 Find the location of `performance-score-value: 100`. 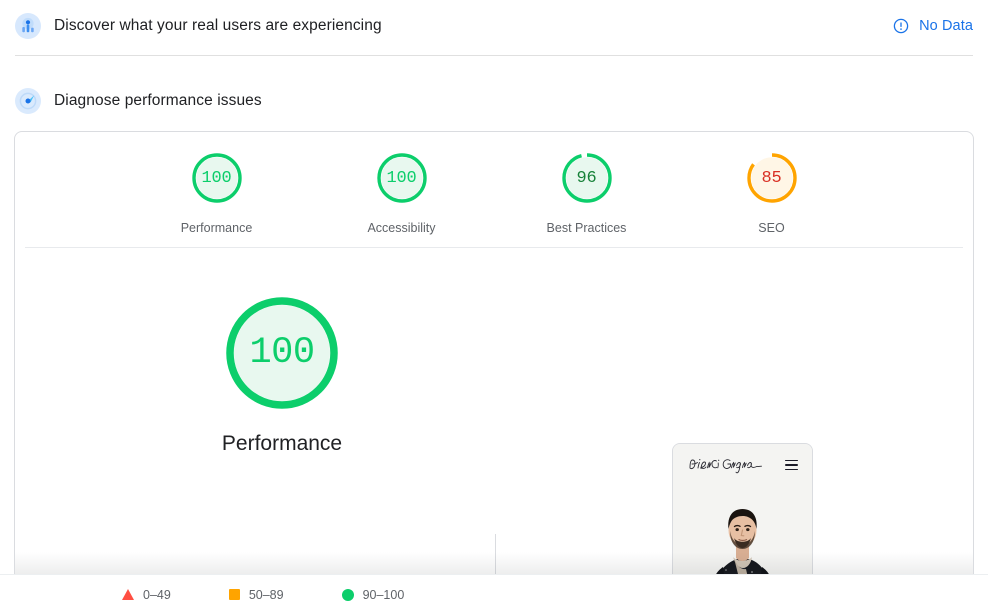

performance-score-value: 100 is located at coordinates (282, 353).